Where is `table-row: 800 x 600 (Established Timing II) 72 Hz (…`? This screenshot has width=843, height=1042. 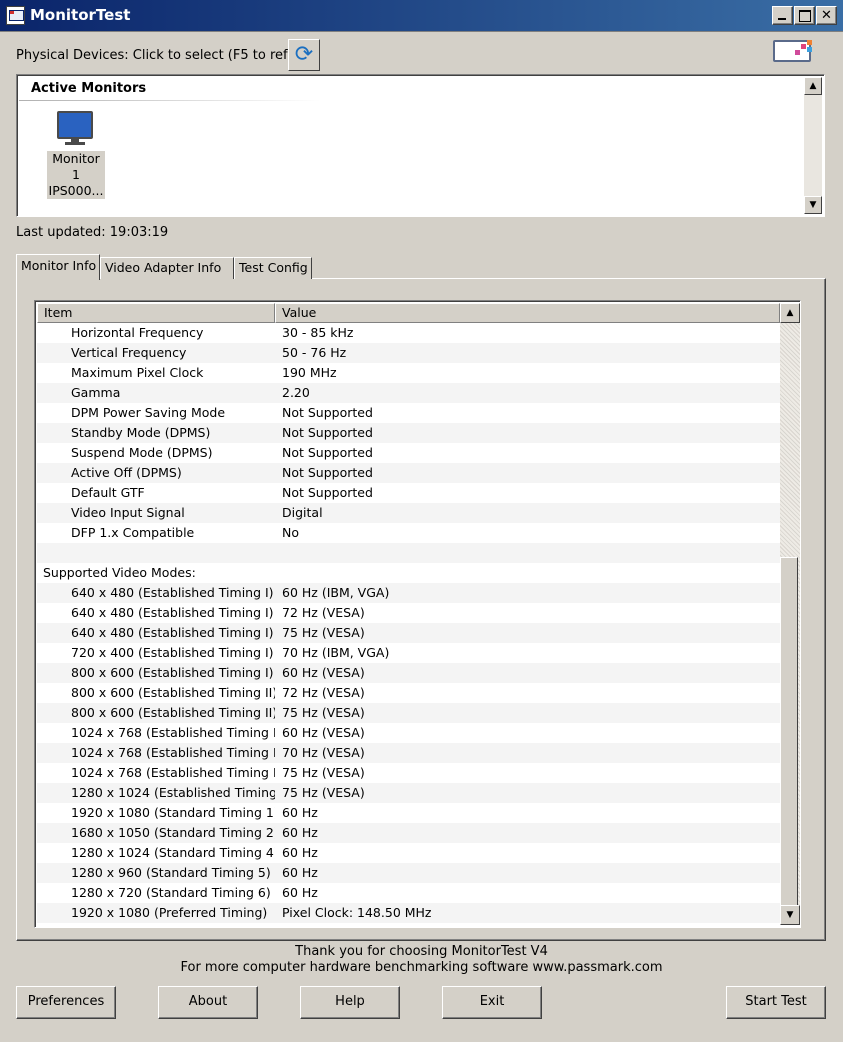
table-row: 800 x 600 (Established Timing II) 72 Hz (… is located at coordinates (408, 693).